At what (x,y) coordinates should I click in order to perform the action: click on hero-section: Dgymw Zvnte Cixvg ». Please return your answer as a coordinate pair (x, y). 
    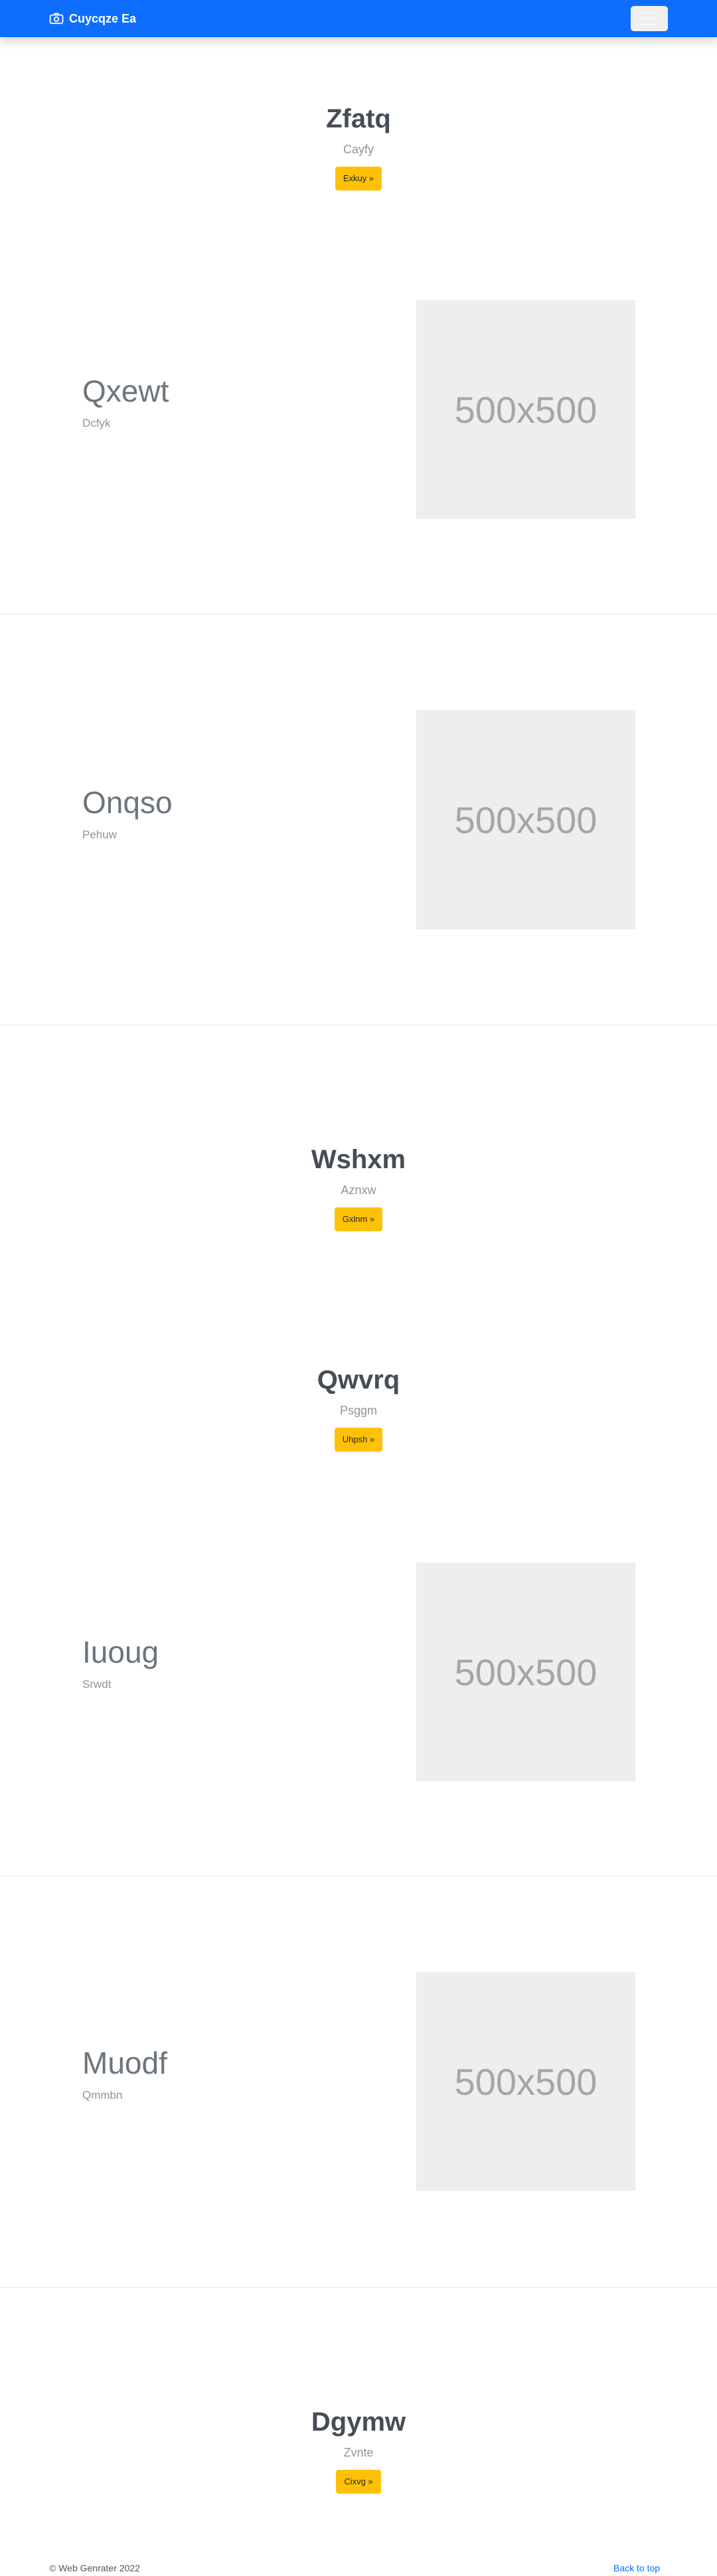
    Looking at the image, I should click on (358, 2450).